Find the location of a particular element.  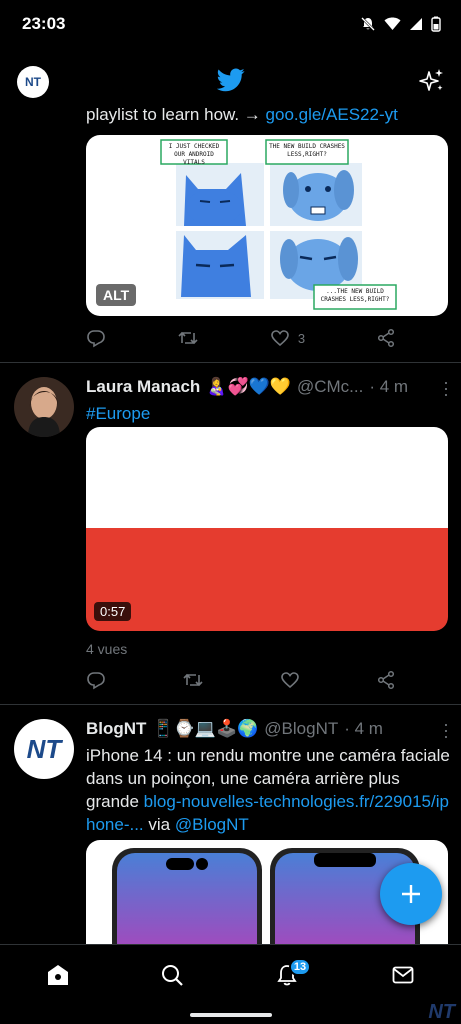

top-bar: NT is located at coordinates (230, 81).